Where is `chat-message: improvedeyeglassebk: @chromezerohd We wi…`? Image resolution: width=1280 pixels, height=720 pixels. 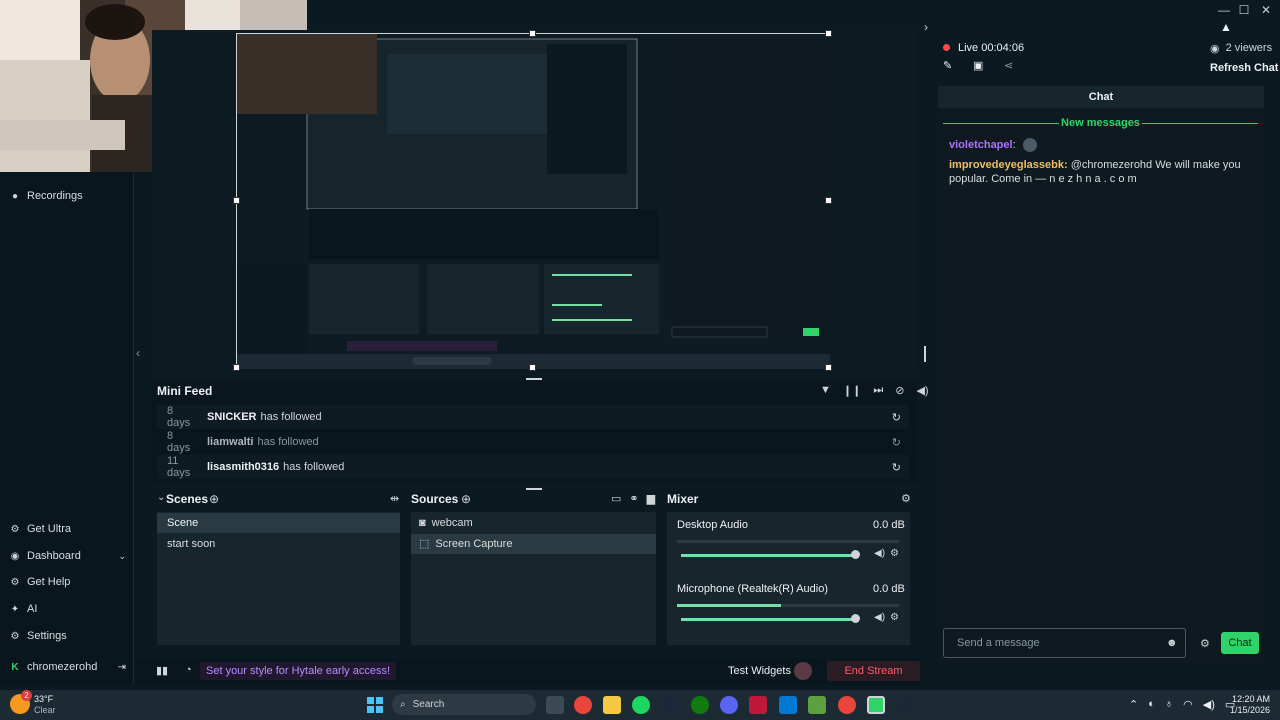 chat-message: improvedeyeglassebk: @chromezerohd We wi… is located at coordinates (1095, 172).